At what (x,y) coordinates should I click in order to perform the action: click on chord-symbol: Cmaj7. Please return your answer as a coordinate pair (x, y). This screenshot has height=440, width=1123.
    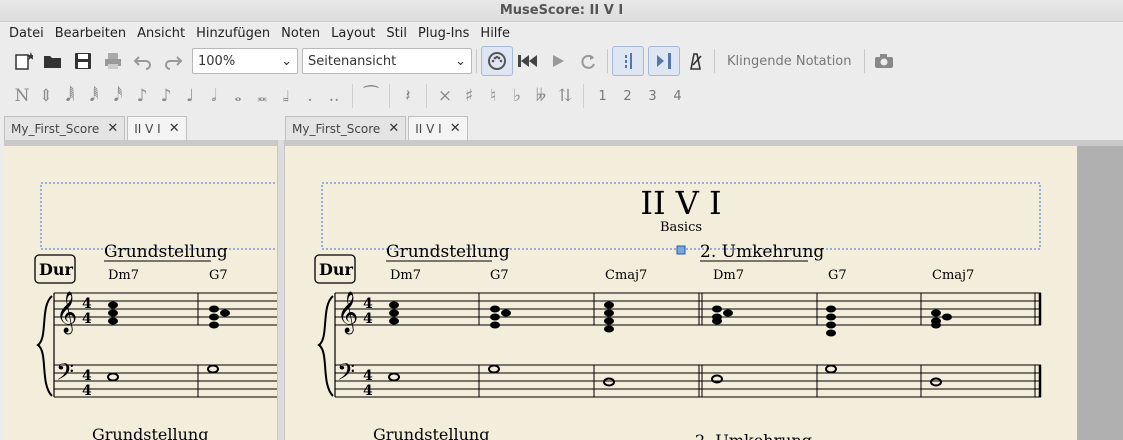
    Looking at the image, I should click on (953, 275).